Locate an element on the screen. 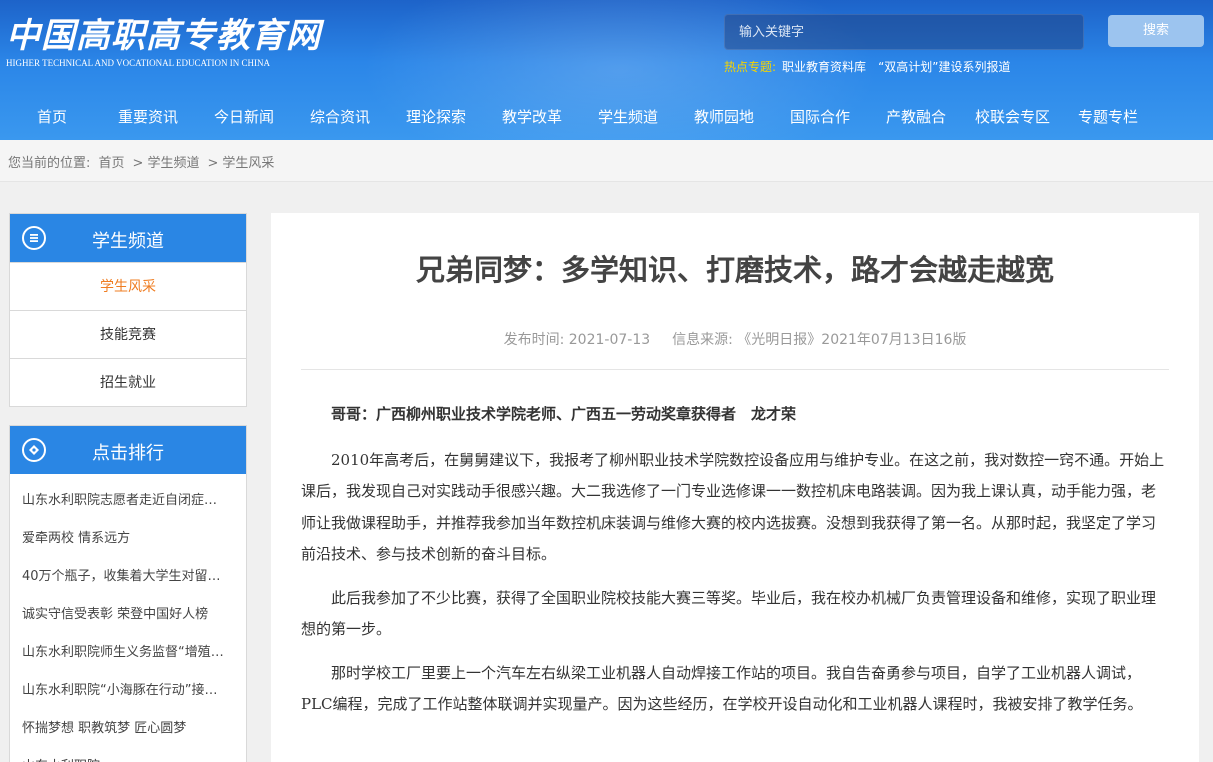  hot-topics: 热点专题: 职业教育资料库 “双高计划”建设系列报道 is located at coordinates (867, 66).